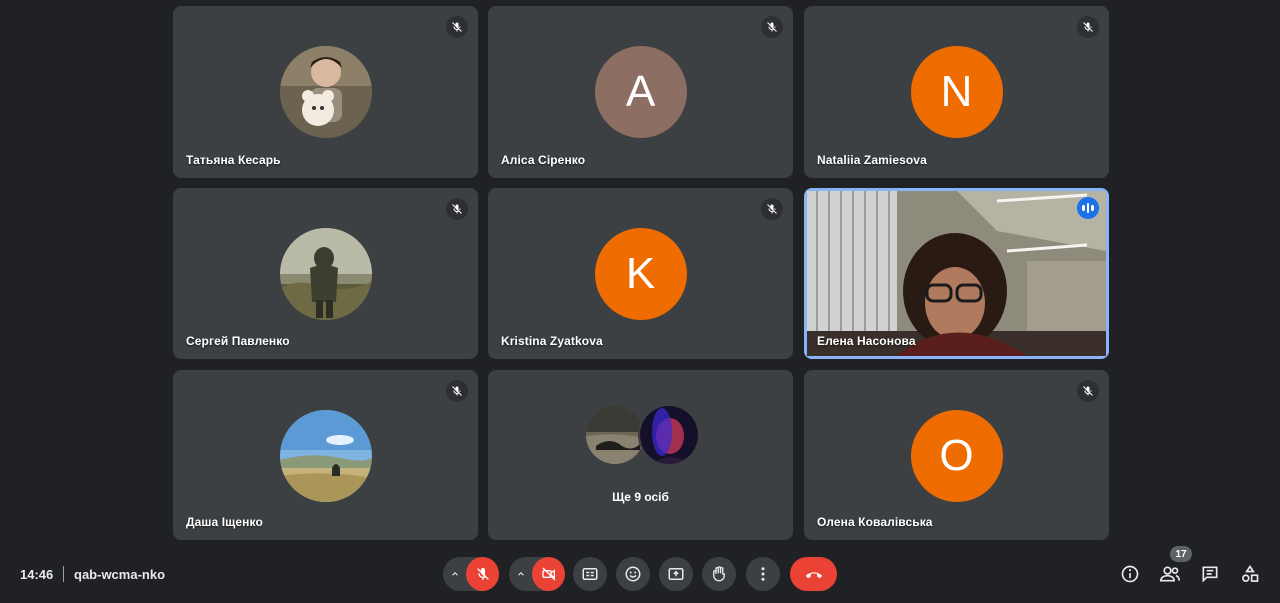 The image size is (1280, 603). I want to click on meeting-info-button, so click(1130, 574).